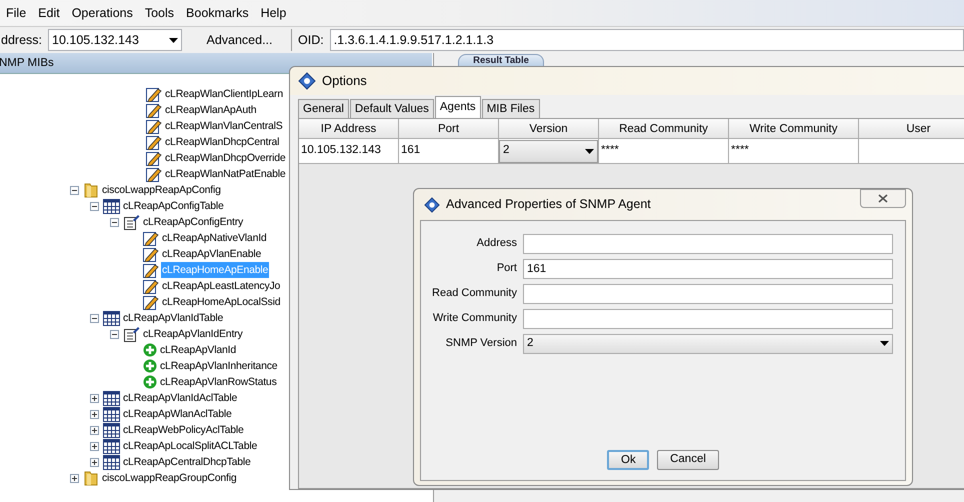 This screenshot has height=502, width=964. I want to click on close-icon, so click(883, 198).